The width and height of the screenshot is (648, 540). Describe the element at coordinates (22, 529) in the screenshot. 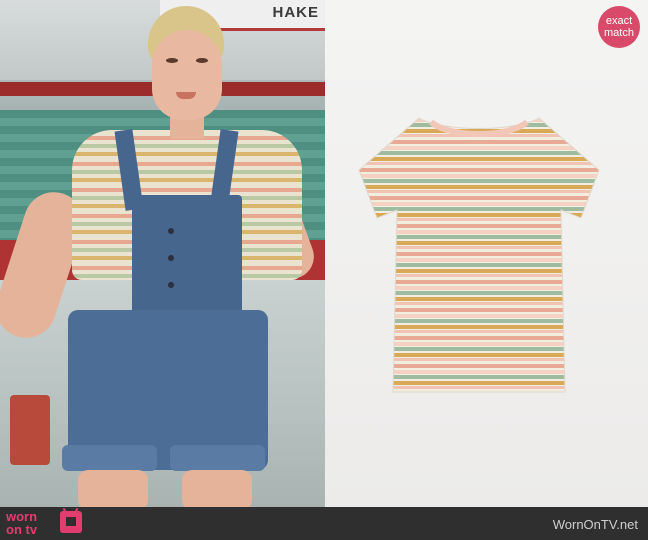

I see `logo-line-2: on tv` at that location.